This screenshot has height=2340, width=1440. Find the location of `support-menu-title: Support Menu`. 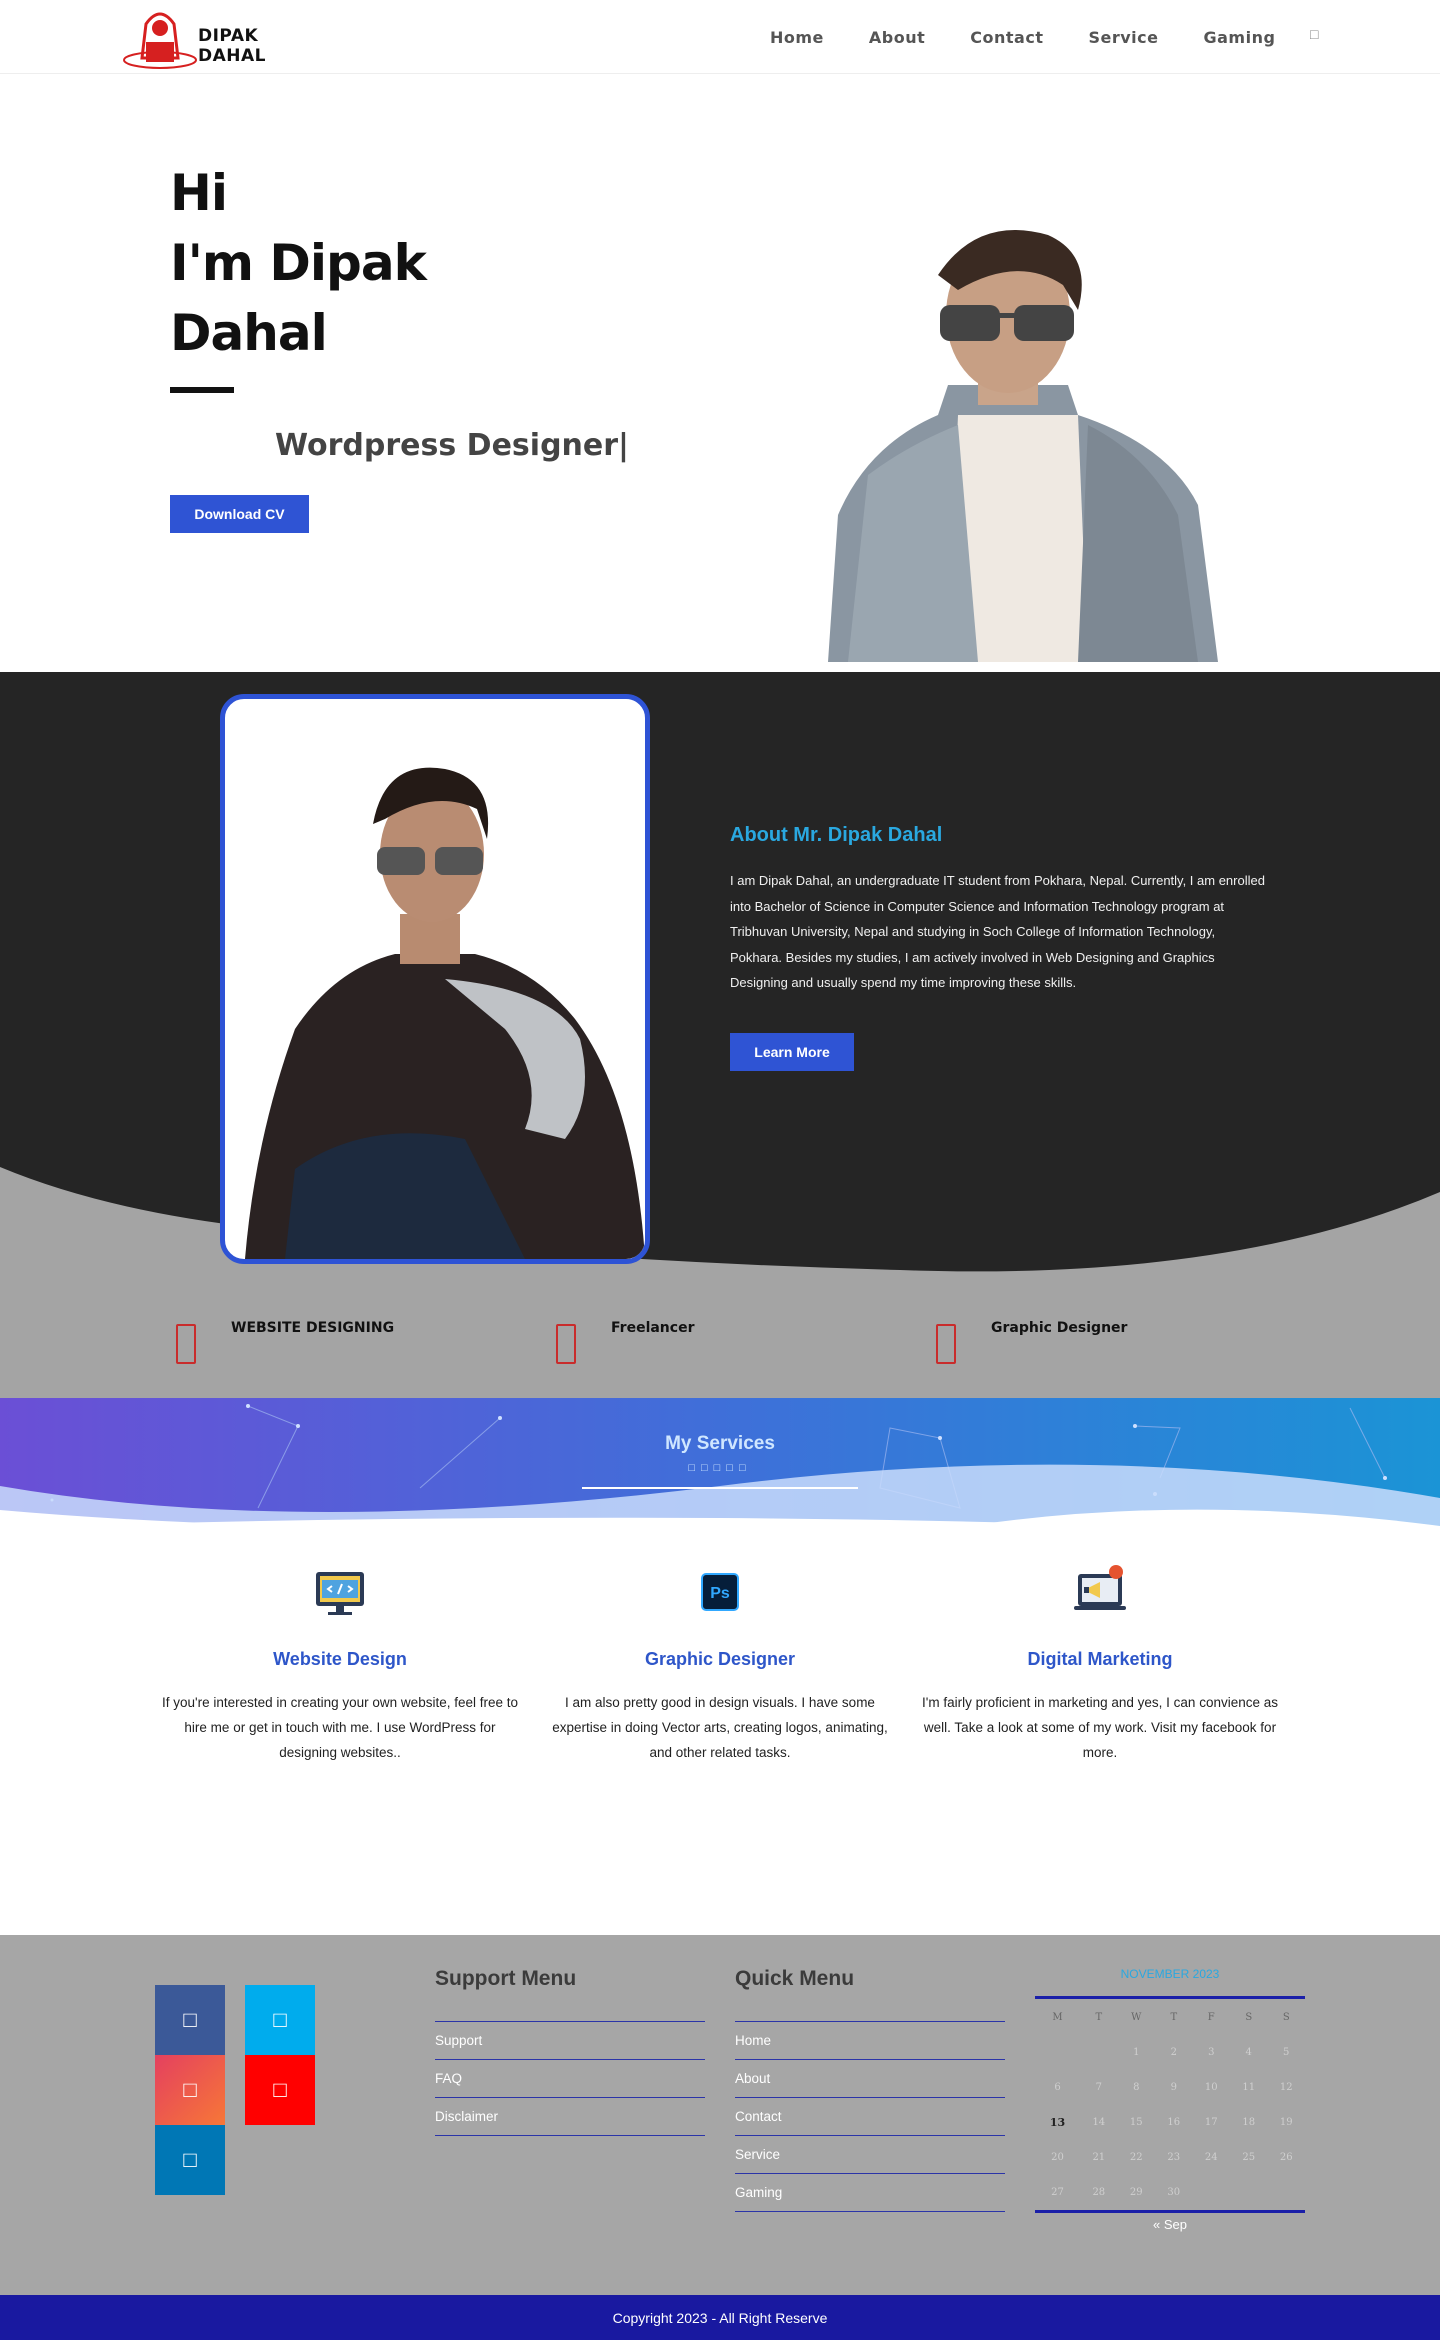

support-menu-title: Support Menu is located at coordinates (570, 1995).